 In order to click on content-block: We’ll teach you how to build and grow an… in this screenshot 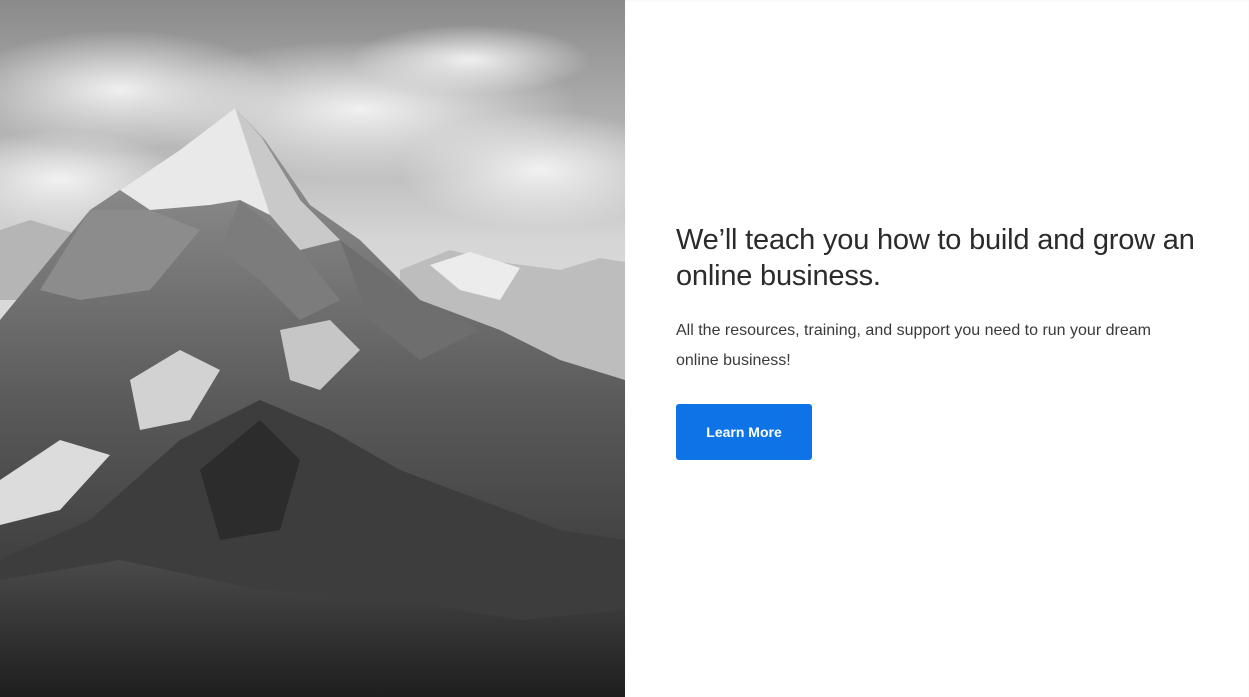, I will do `click(946, 341)`.